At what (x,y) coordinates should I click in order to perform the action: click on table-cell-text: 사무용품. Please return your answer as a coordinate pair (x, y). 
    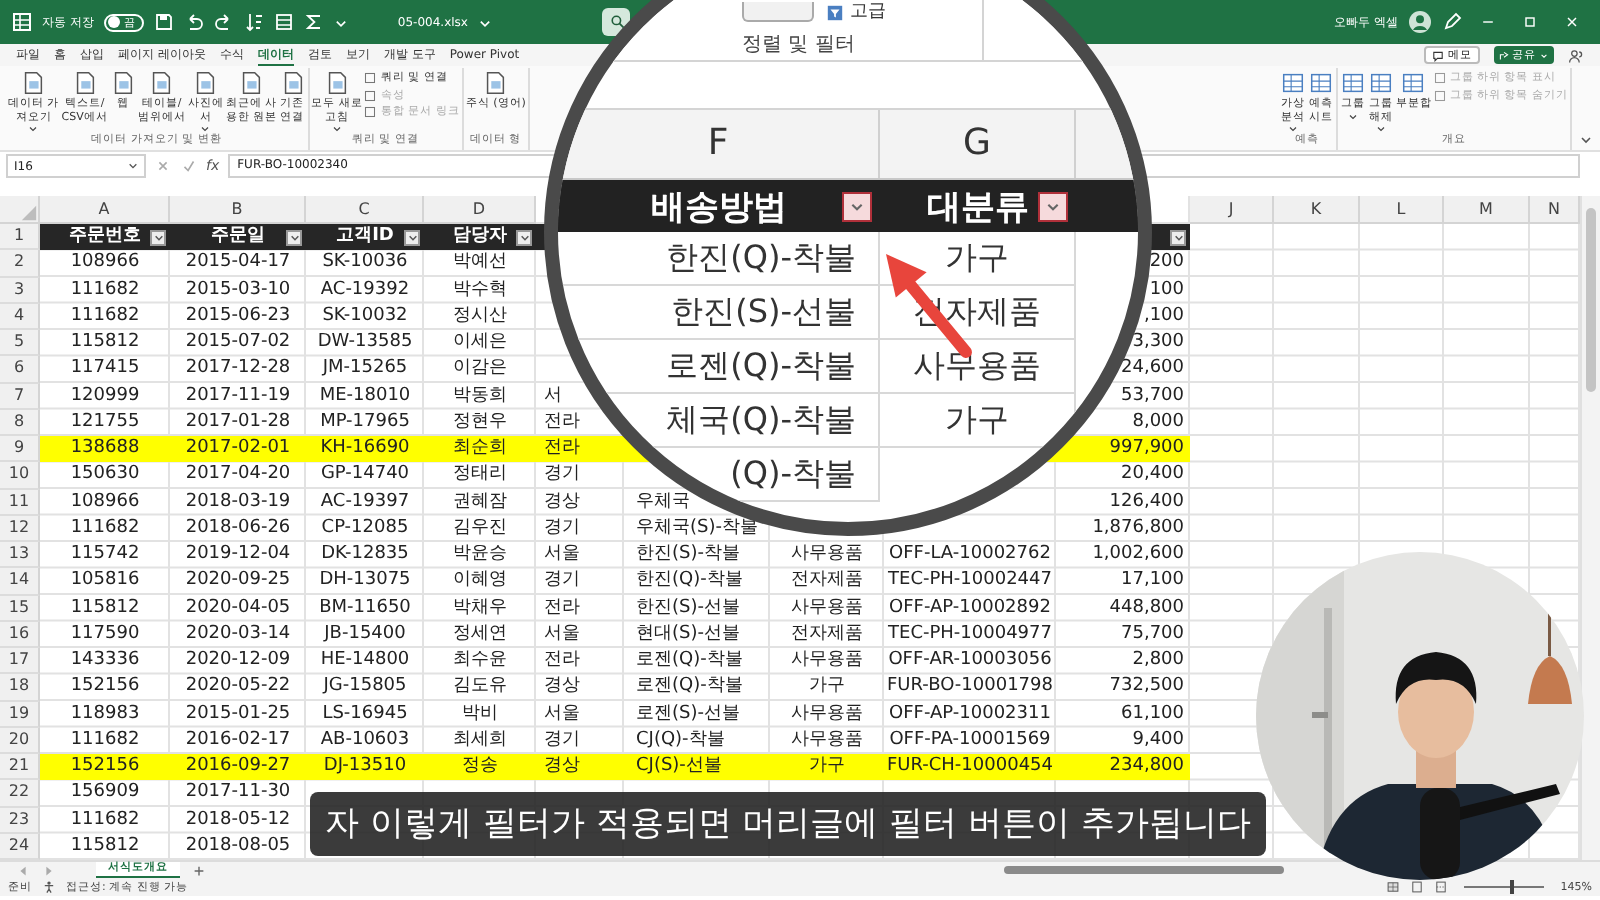
    Looking at the image, I should click on (827, 555).